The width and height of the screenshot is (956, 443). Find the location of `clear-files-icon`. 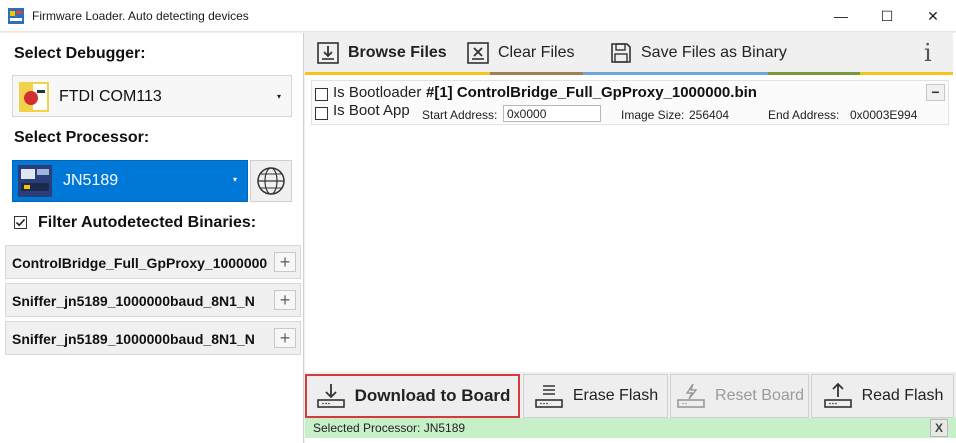

clear-files-icon is located at coordinates (478, 53).